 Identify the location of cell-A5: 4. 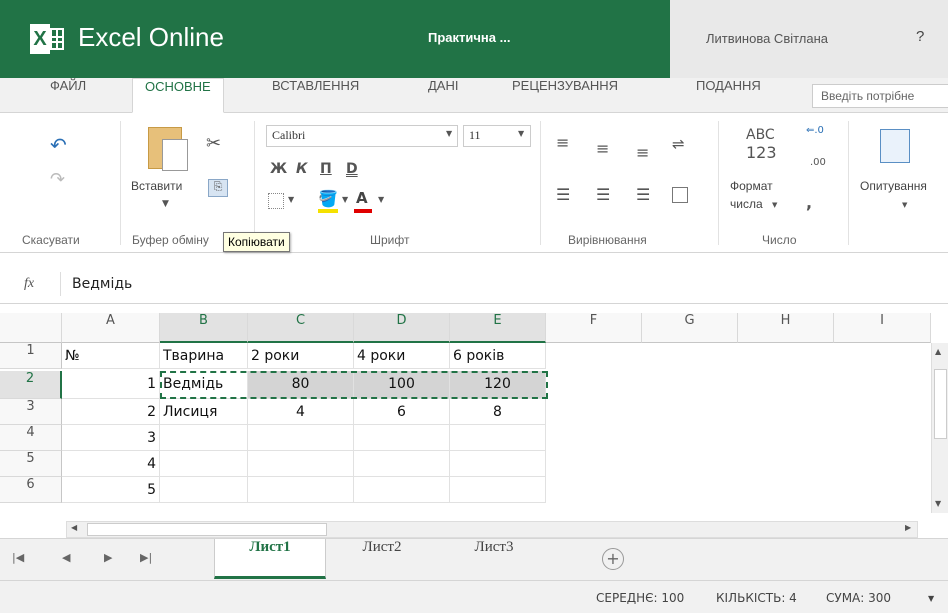
(111, 464).